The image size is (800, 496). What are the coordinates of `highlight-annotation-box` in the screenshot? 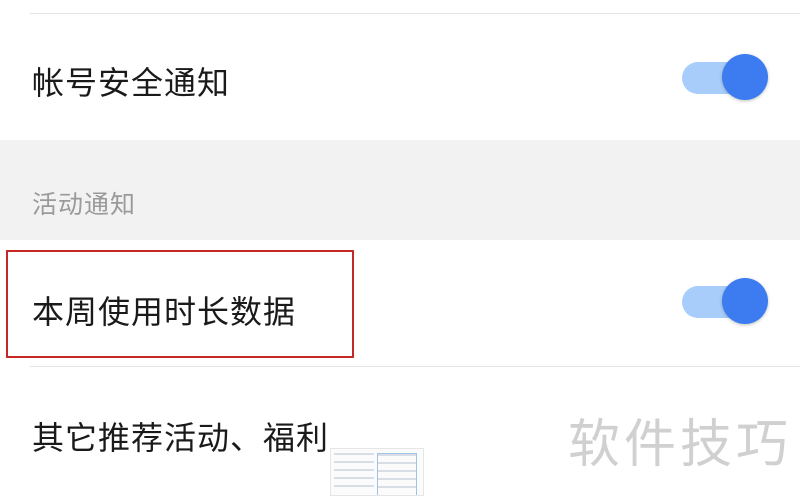 It's located at (180, 304).